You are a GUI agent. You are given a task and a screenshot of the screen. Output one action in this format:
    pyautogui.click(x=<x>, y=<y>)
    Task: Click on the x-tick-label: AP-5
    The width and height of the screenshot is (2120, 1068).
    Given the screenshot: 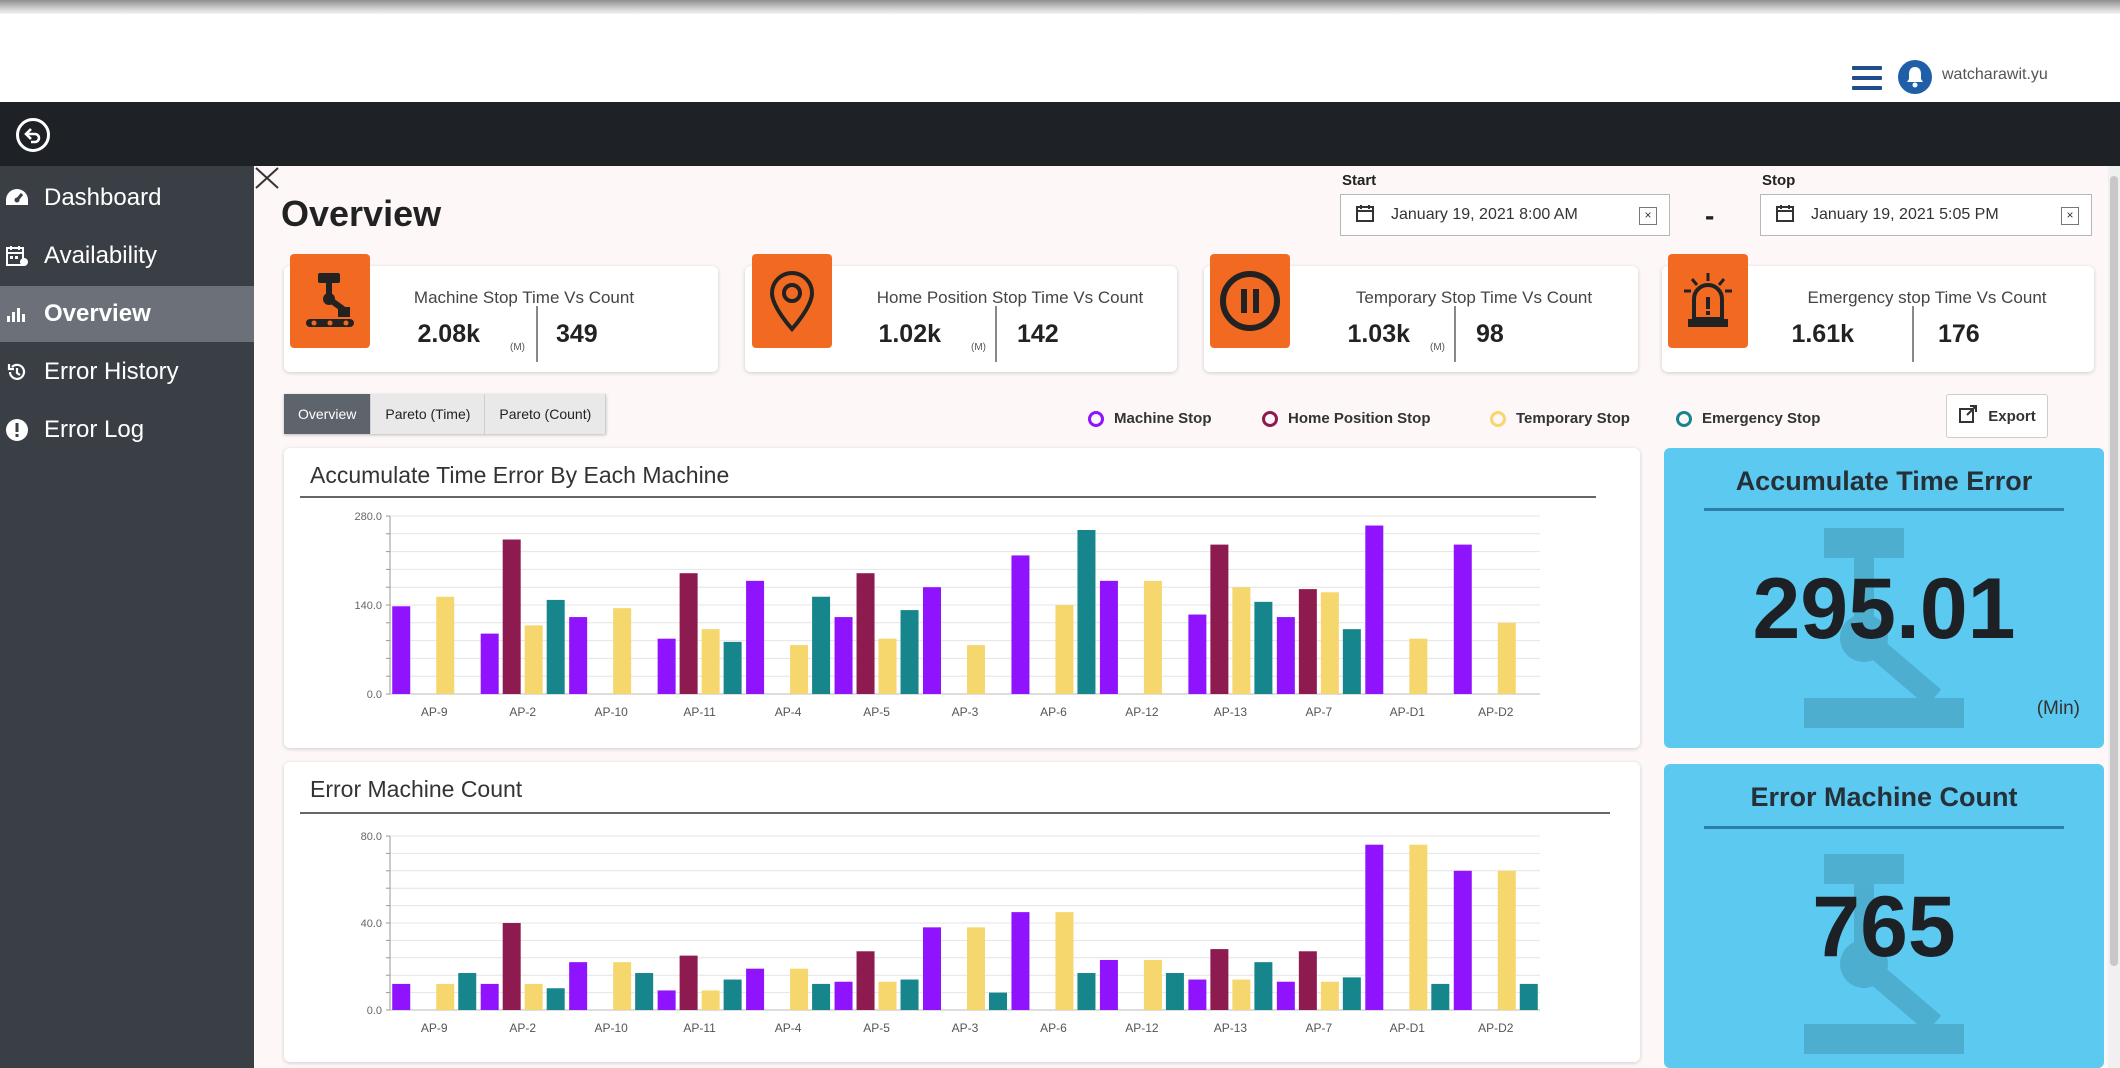 What is the action you would take?
    pyautogui.click(x=876, y=1028)
    